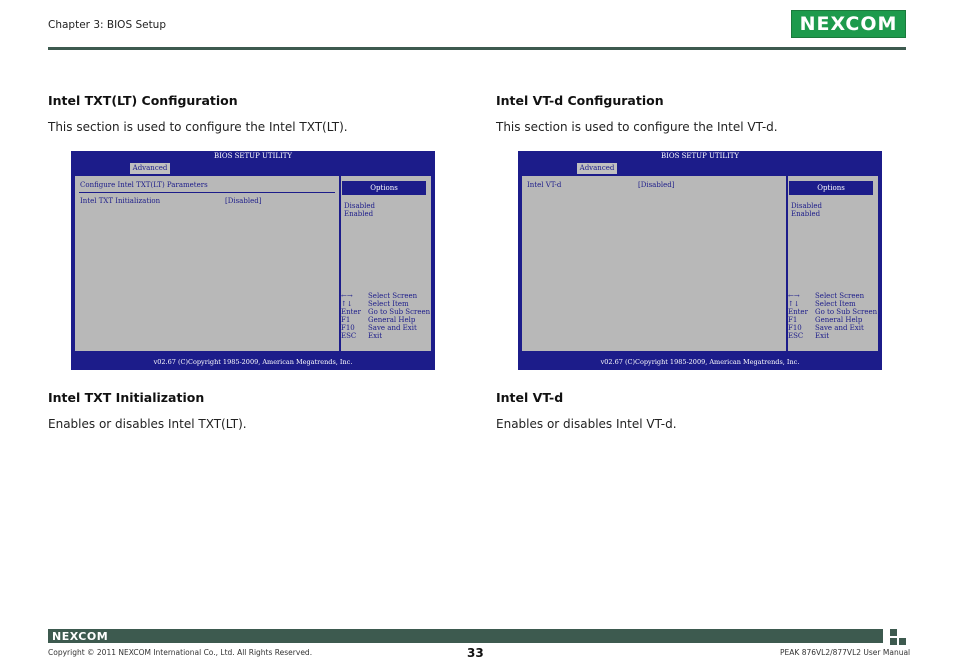 The image size is (954, 672). I want to click on manual-title: PEAK 876VL2/877VL2 User Manual, so click(845, 652).